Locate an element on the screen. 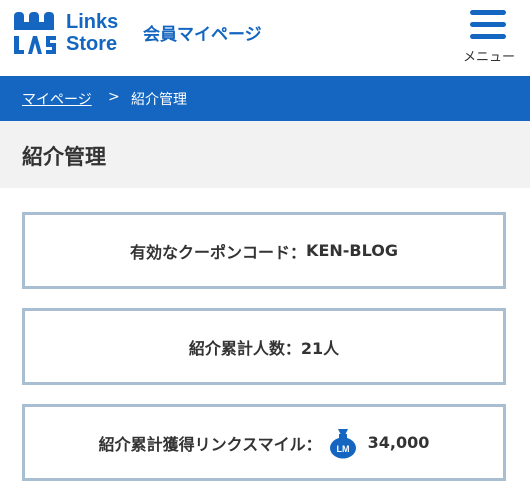 The width and height of the screenshot is (530, 502). breadcrumb-current: 紹介管理 is located at coordinates (159, 100).